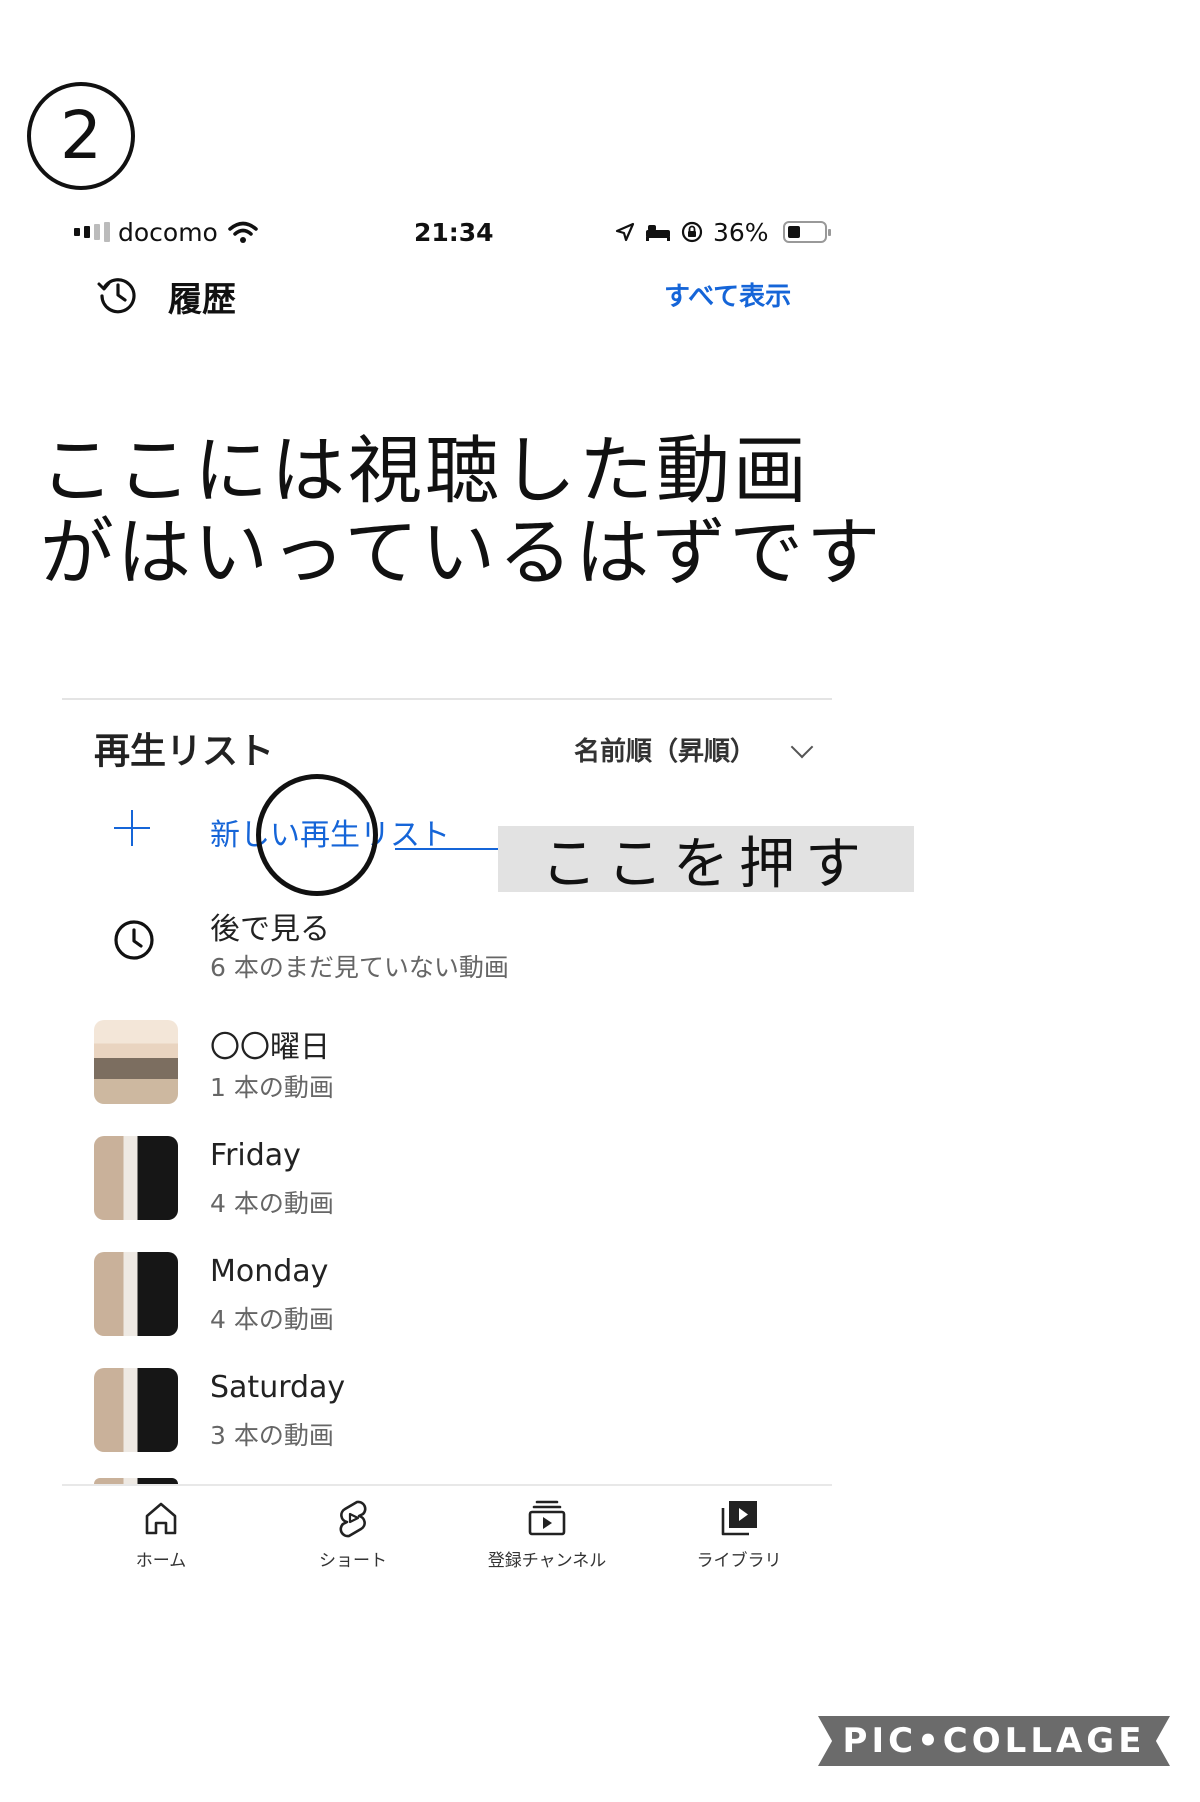 The width and height of the screenshot is (1200, 1802). I want to click on library-icon, so click(739, 1518).